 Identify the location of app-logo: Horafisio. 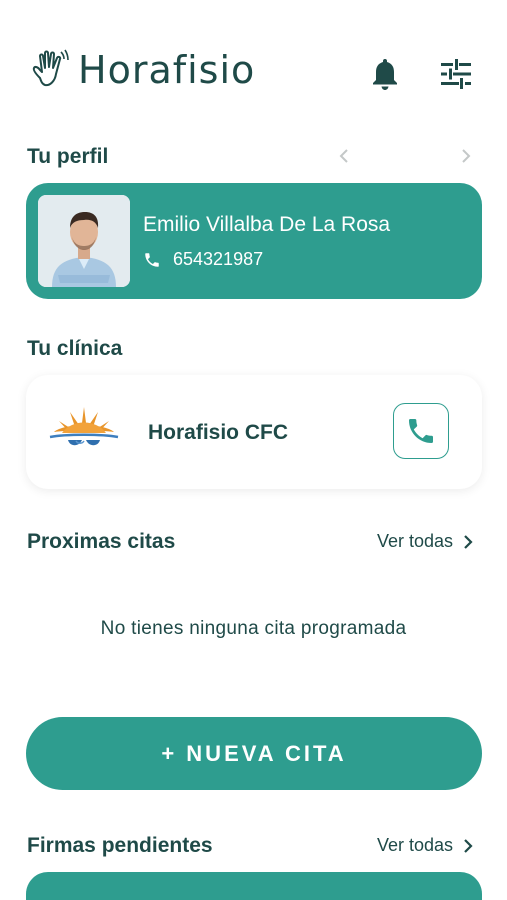
(142, 70).